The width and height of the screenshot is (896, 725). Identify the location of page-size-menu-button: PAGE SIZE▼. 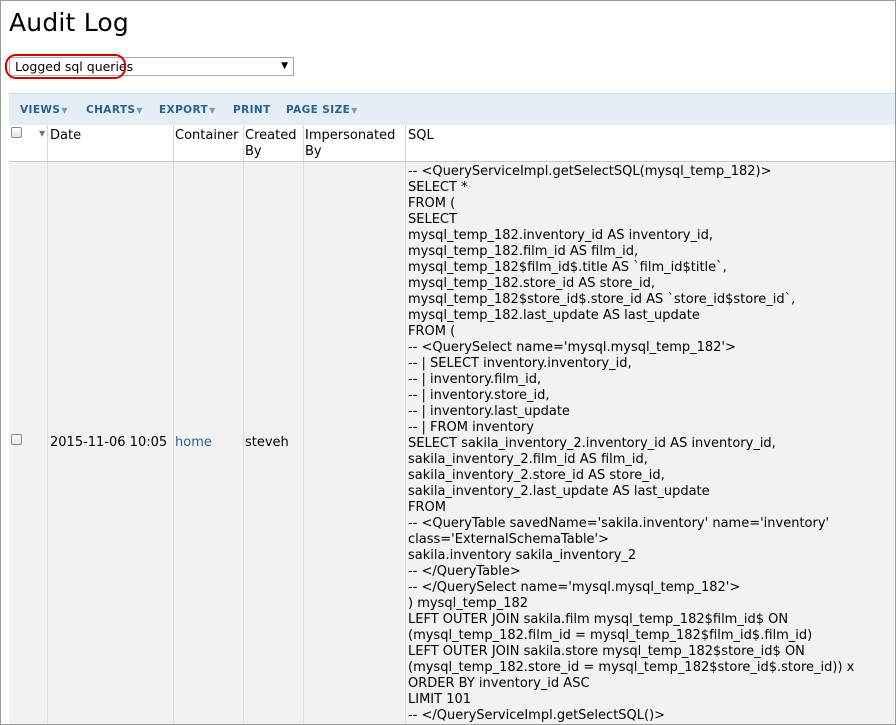
(322, 110).